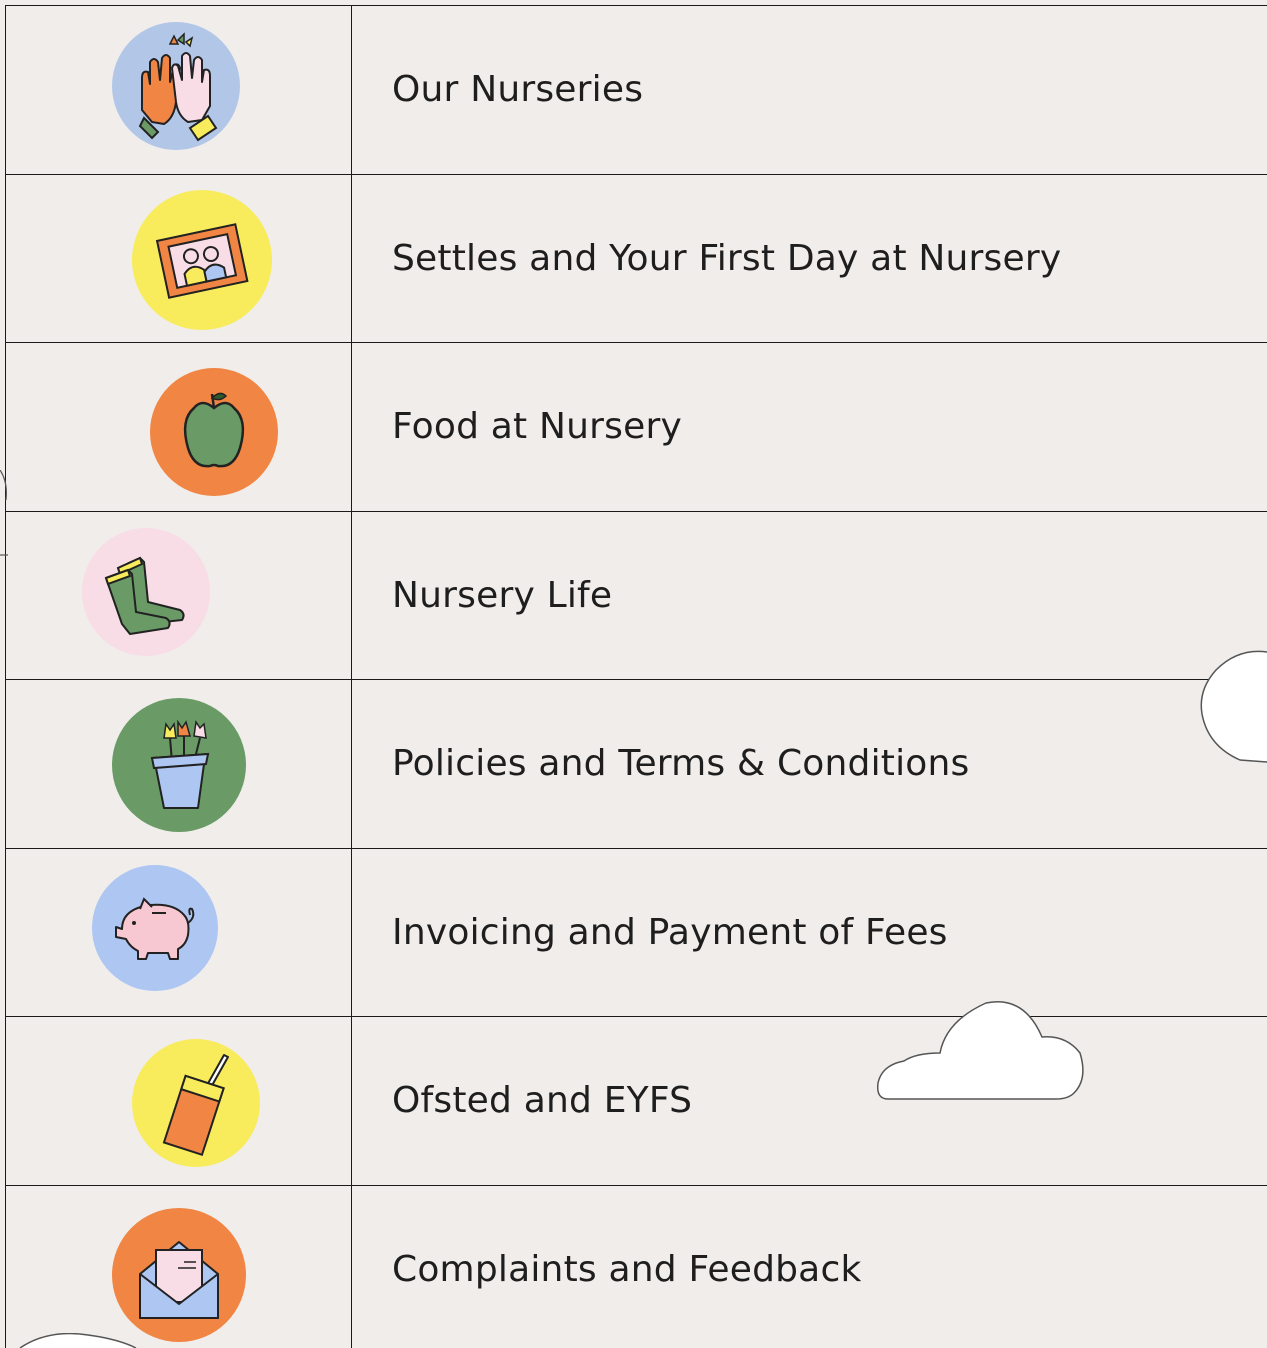  Describe the element at coordinates (155, 927) in the screenshot. I see `piggy-bank-icon` at that location.